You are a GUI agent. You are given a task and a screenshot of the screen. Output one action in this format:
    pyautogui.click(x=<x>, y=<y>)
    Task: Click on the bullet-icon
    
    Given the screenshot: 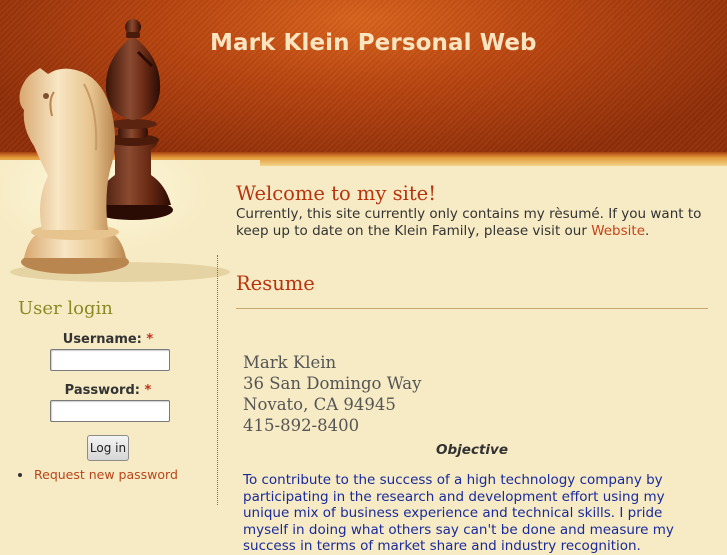 What is the action you would take?
    pyautogui.click(x=20, y=474)
    